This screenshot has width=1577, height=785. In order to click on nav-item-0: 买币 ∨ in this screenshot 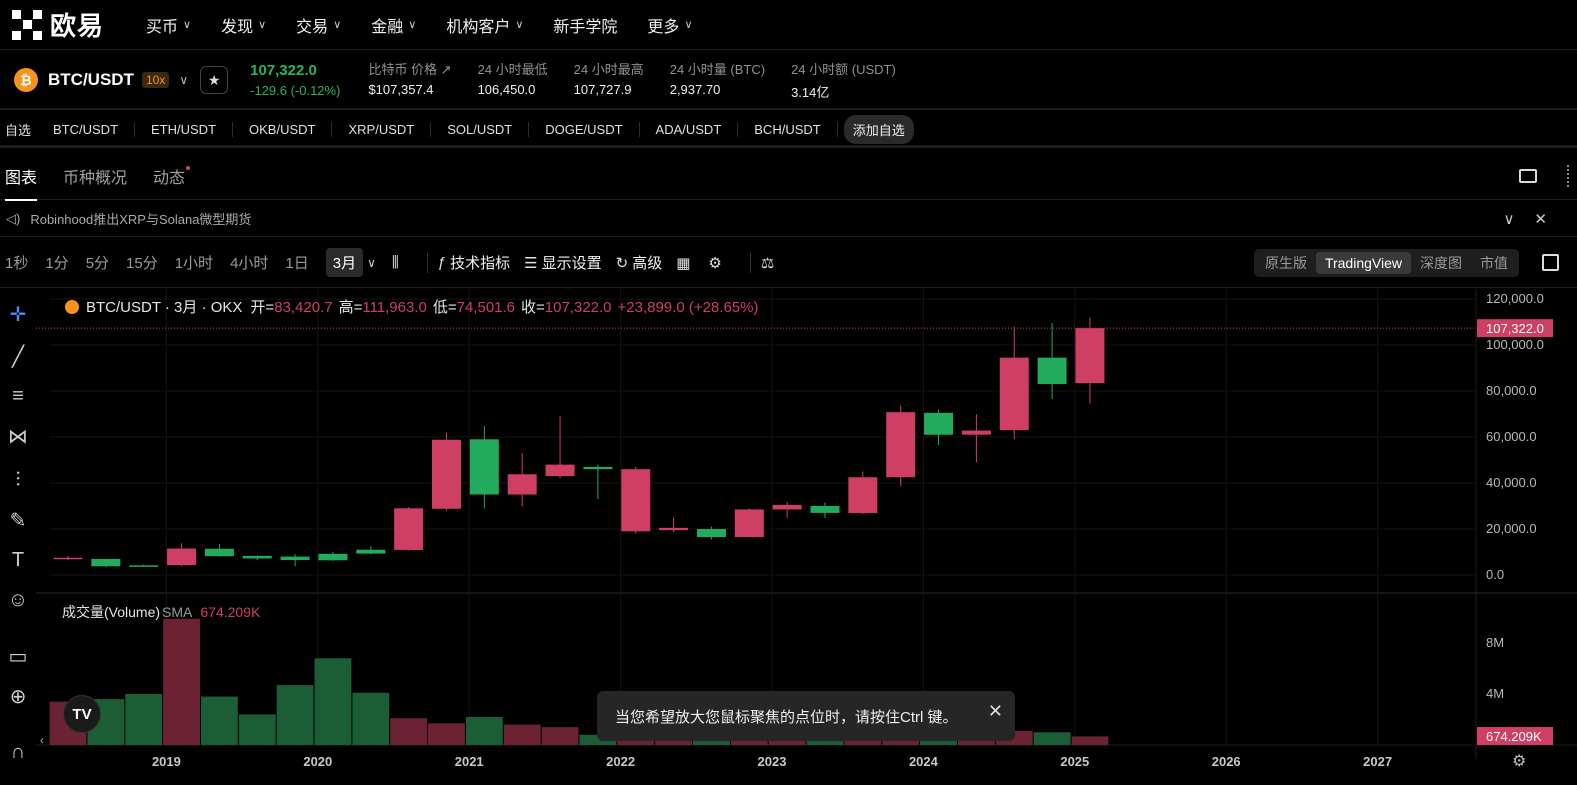, I will do `click(168, 25)`.